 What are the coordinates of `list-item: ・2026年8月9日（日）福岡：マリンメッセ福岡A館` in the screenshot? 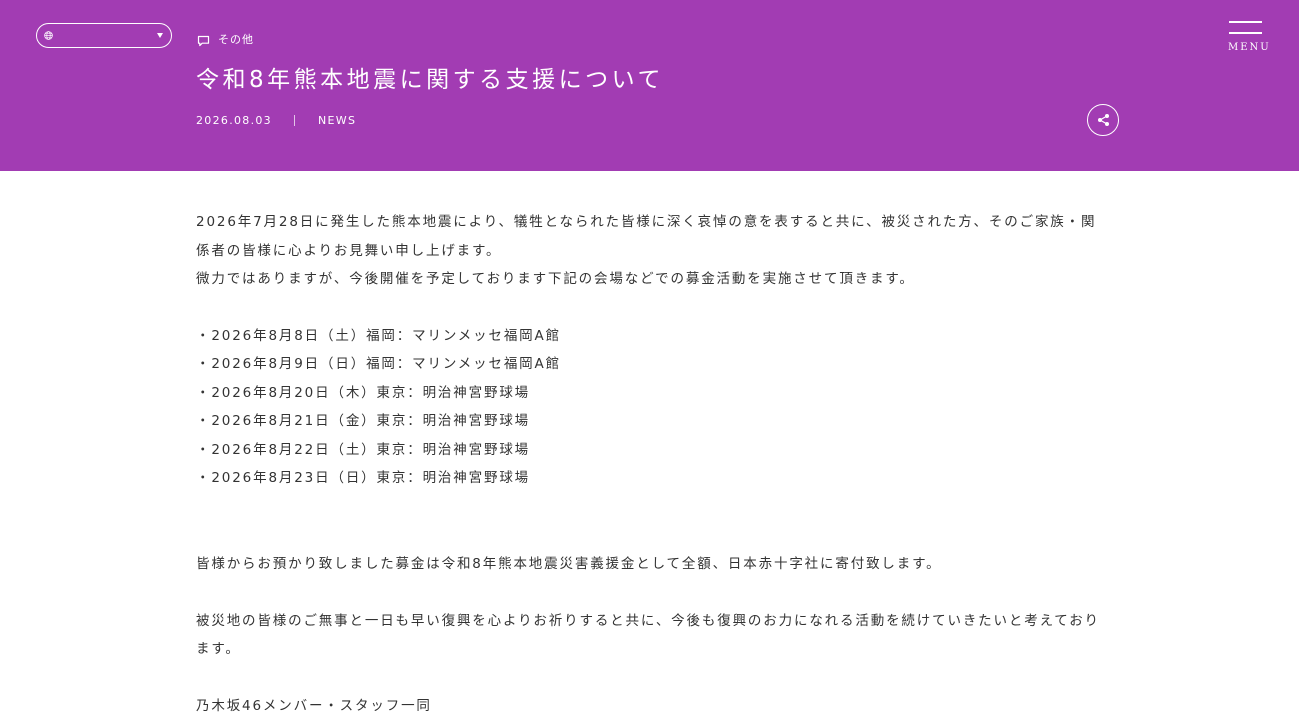 It's located at (378, 364).